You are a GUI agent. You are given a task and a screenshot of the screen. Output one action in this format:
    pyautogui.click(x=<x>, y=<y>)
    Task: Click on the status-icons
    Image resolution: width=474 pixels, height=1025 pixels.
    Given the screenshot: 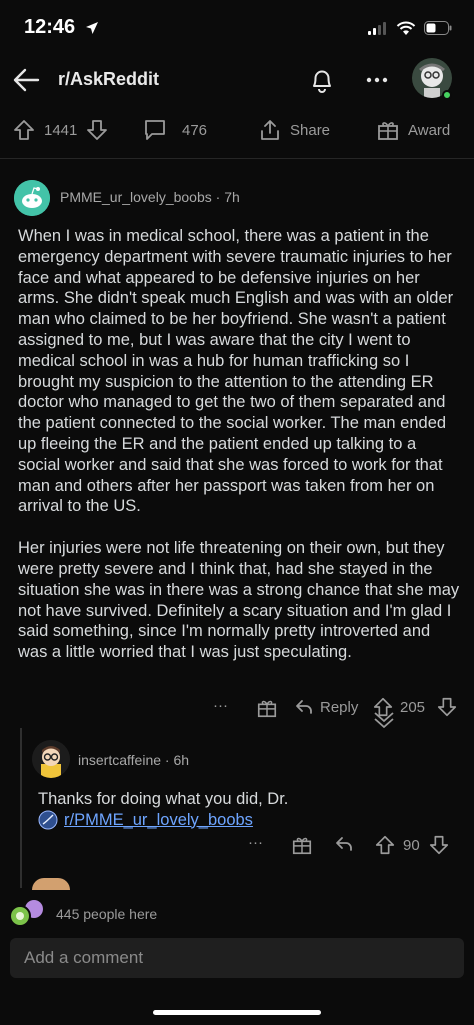 What is the action you would take?
    pyautogui.click(x=410, y=28)
    